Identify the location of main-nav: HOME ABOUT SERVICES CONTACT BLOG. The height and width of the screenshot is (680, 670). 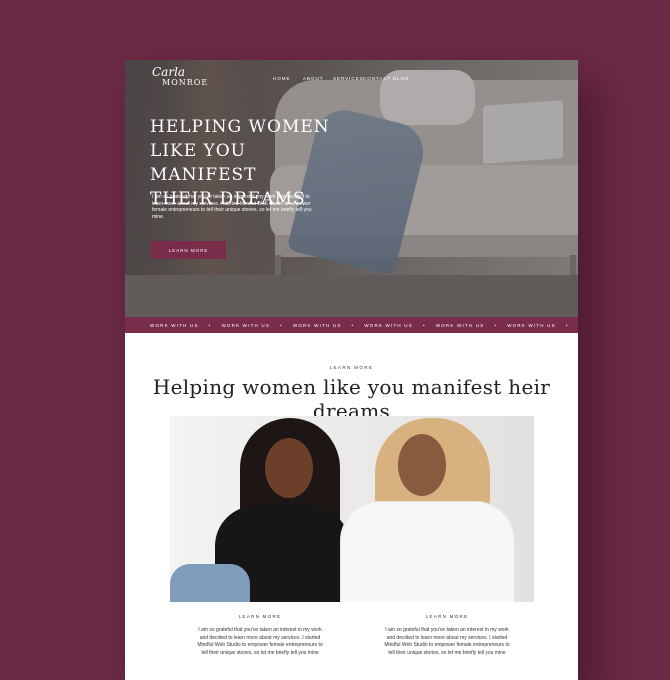
(348, 78).